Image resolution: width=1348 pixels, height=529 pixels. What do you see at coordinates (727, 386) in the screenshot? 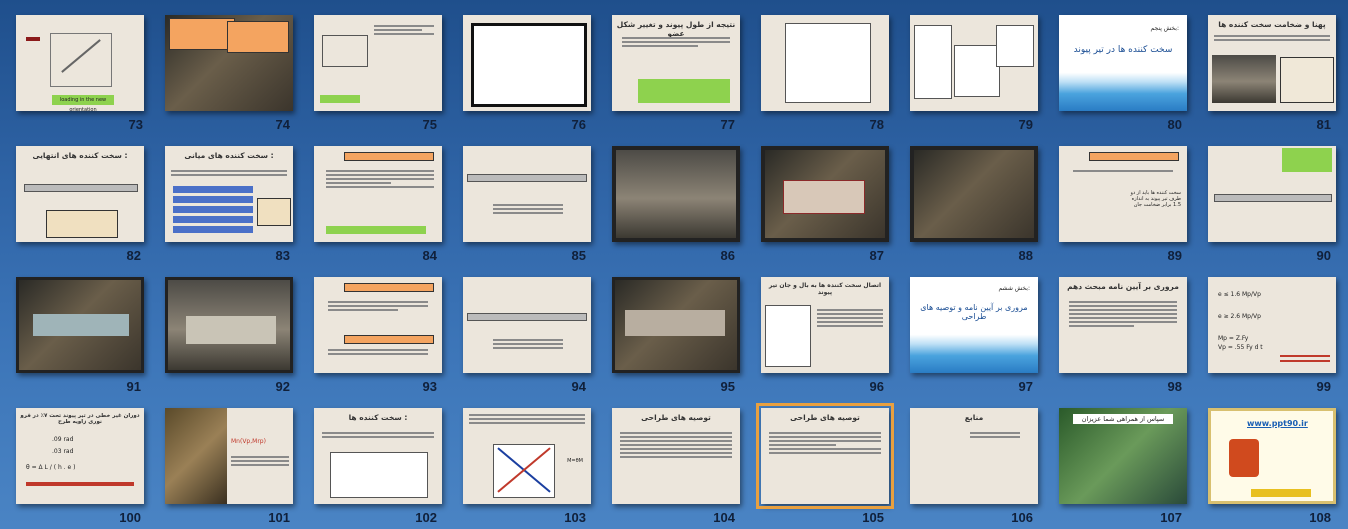
I see `slide-number-95: 95` at bounding box center [727, 386].